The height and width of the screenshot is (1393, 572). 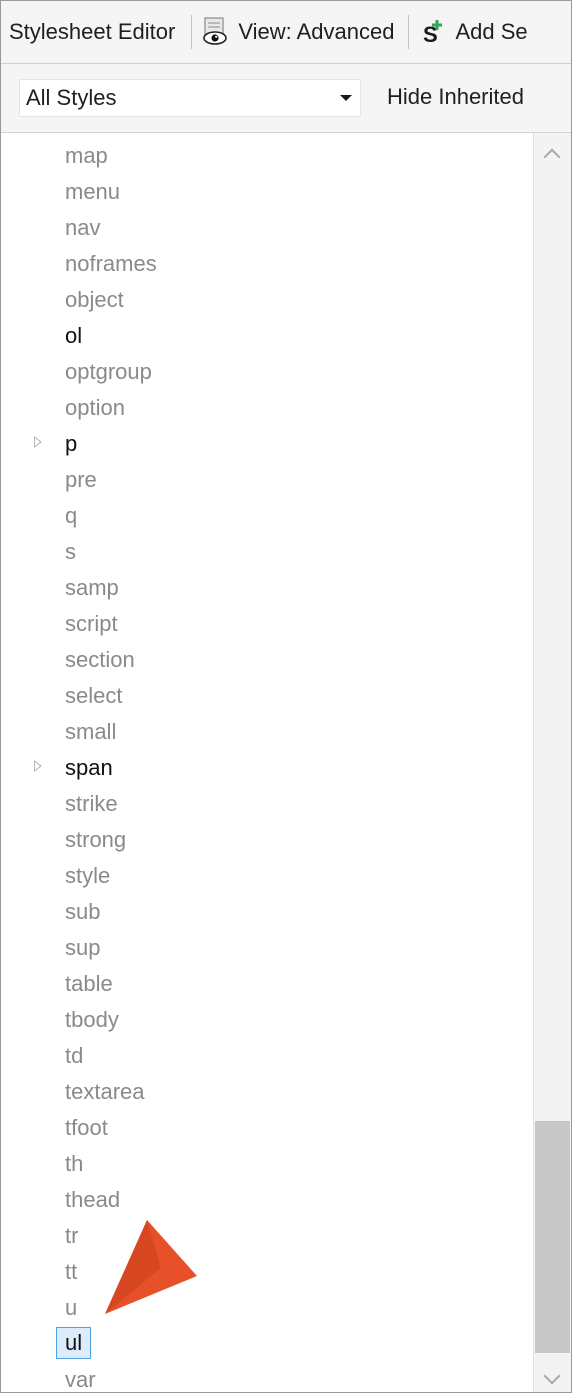 What do you see at coordinates (267, 444) in the screenshot?
I see `list-item: p` at bounding box center [267, 444].